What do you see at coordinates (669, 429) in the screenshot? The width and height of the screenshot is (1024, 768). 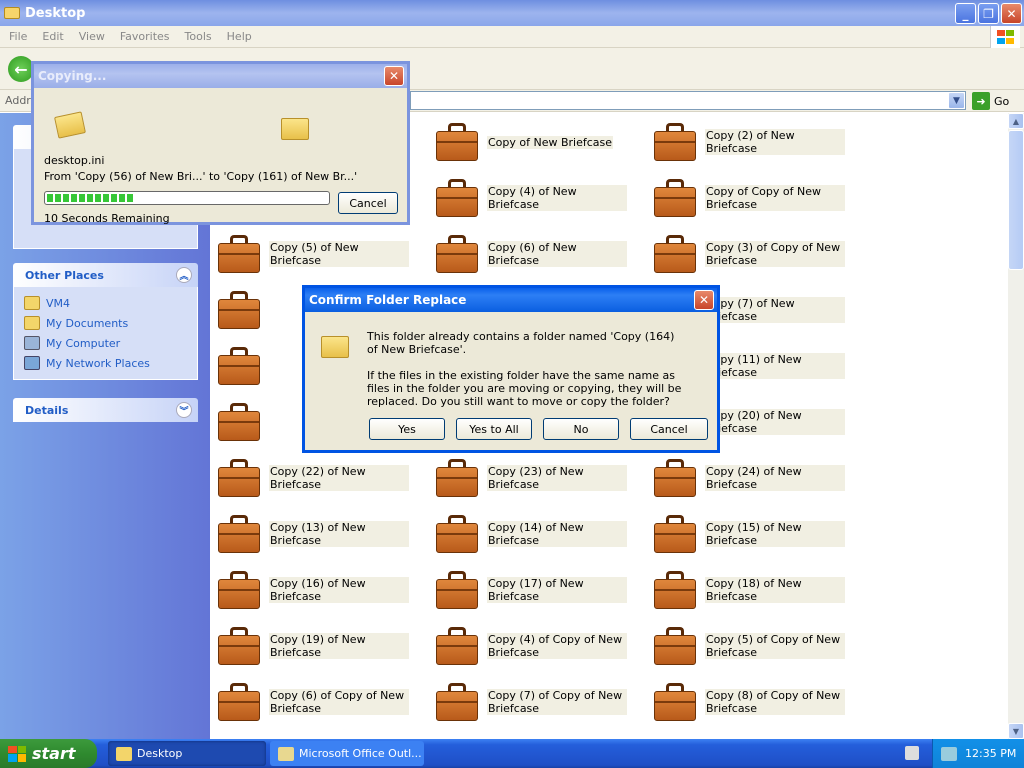 I see `cancel-button: Cancel` at bounding box center [669, 429].